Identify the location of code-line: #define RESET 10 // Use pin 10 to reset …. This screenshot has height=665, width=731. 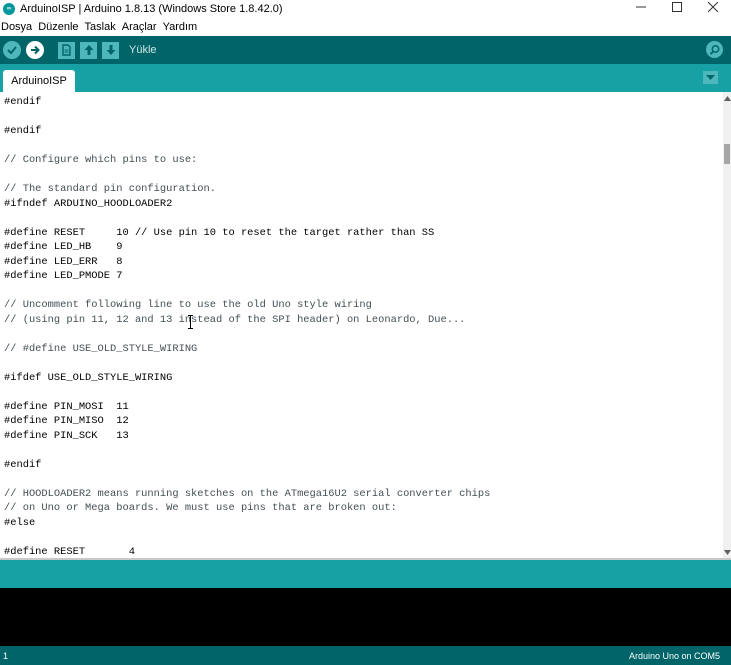
(219, 232).